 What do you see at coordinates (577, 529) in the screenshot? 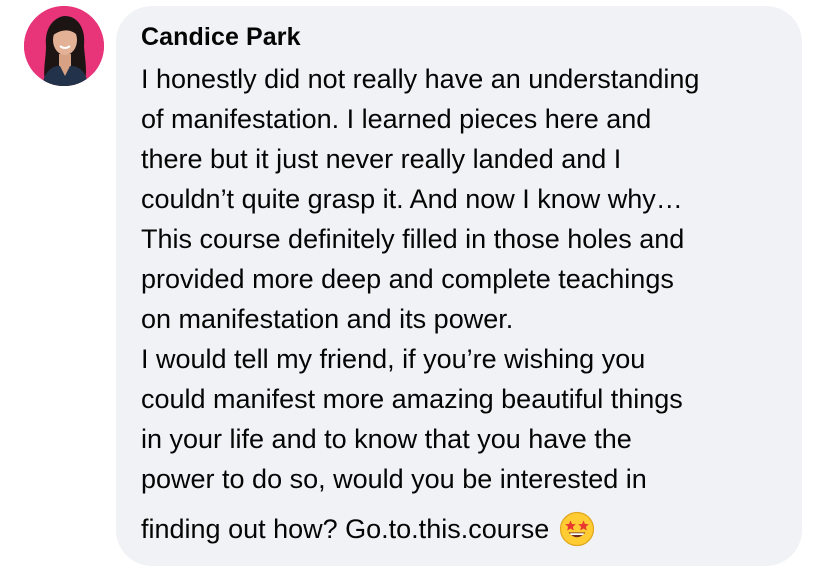
I see `star-struck-emoji-icon` at bounding box center [577, 529].